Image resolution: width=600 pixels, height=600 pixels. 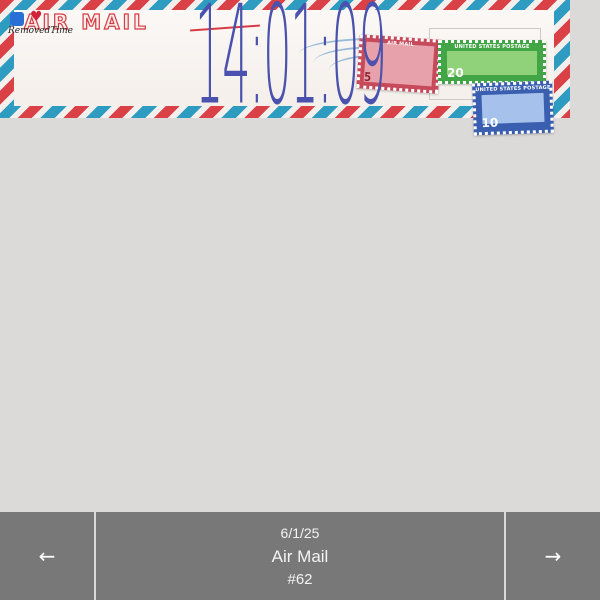 What do you see at coordinates (513, 108) in the screenshot?
I see `stamp-10-cent: UNITED STATES POSTAGE 10` at bounding box center [513, 108].